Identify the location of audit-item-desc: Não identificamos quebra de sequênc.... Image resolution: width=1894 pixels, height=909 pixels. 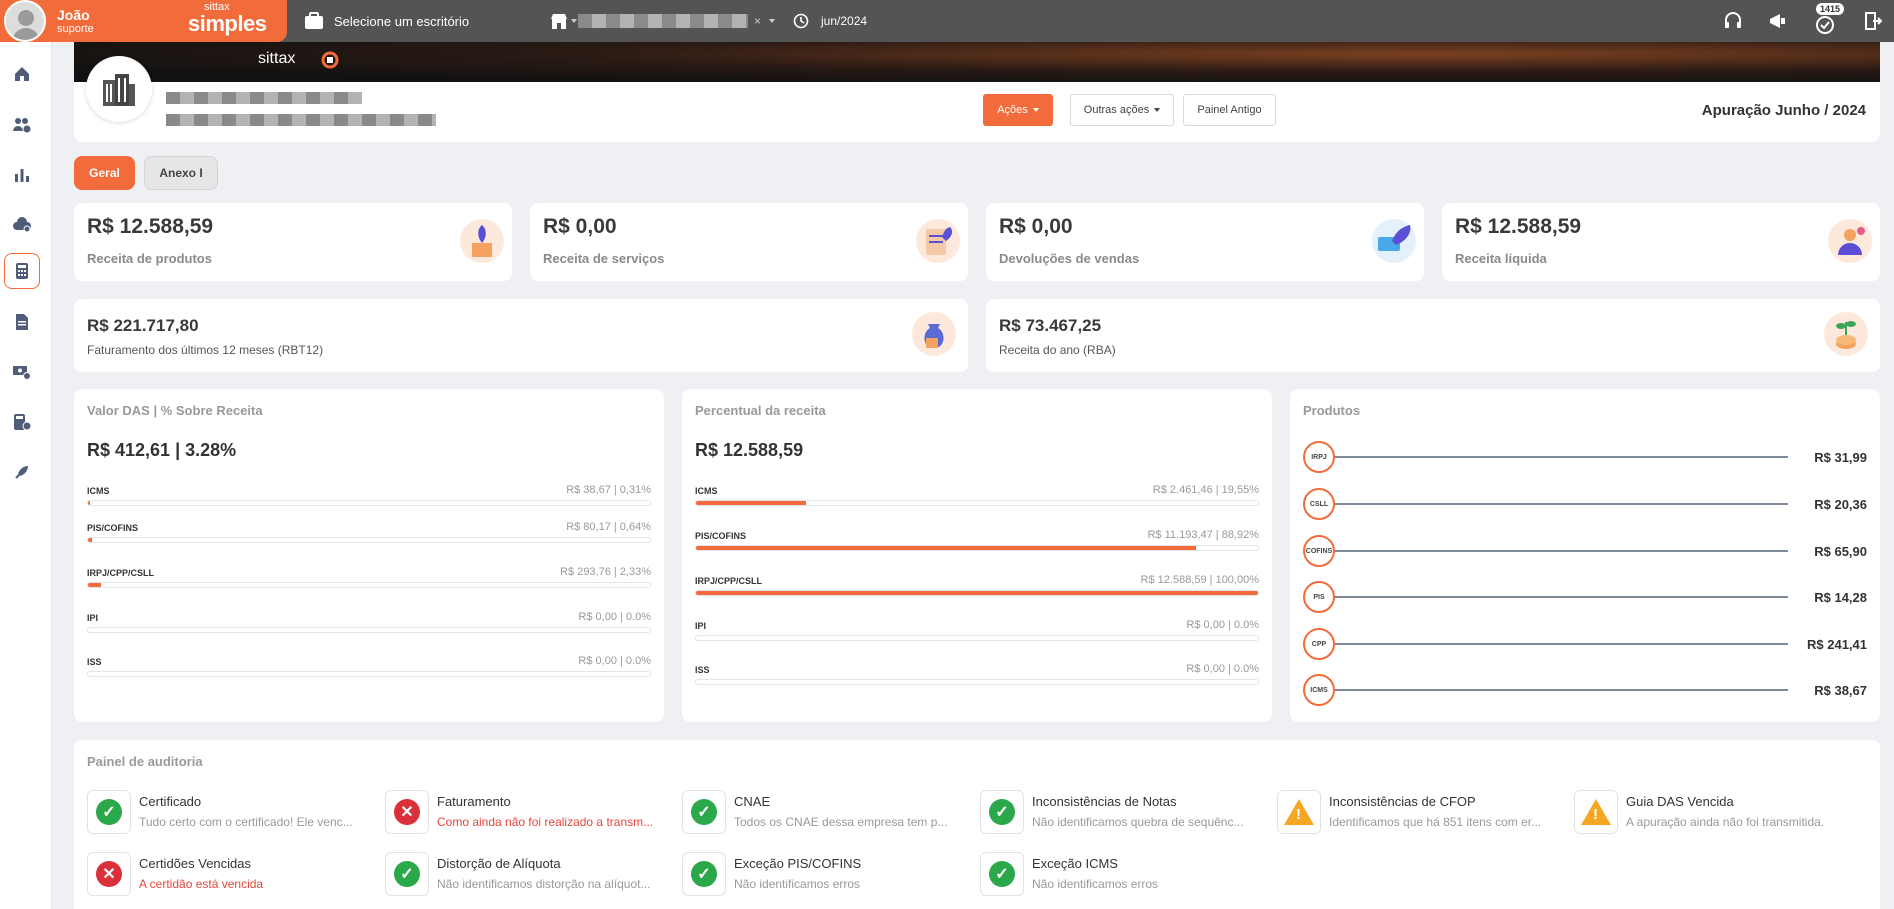
(1138, 822).